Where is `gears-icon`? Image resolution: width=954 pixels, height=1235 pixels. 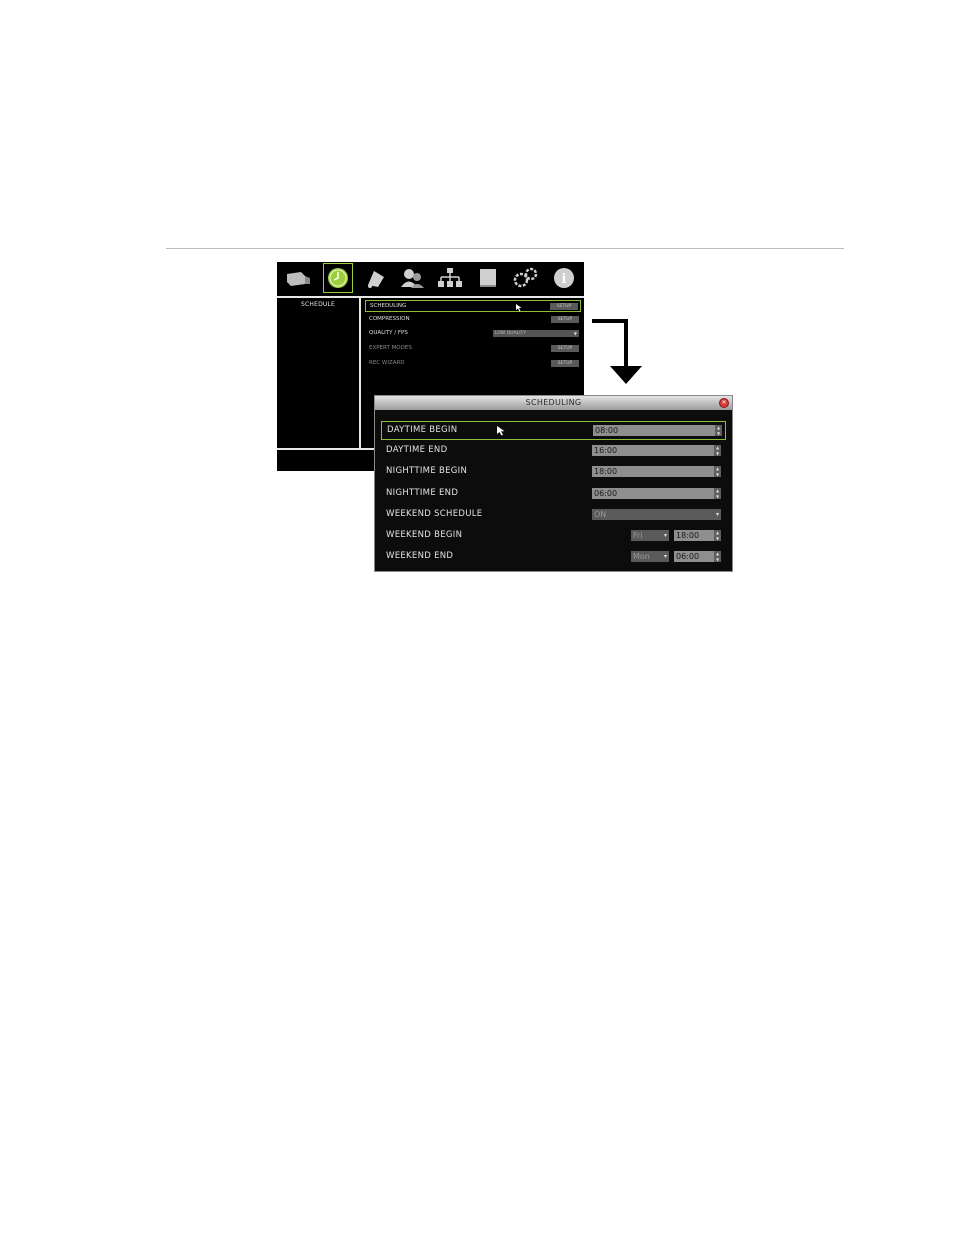 gears-icon is located at coordinates (526, 278).